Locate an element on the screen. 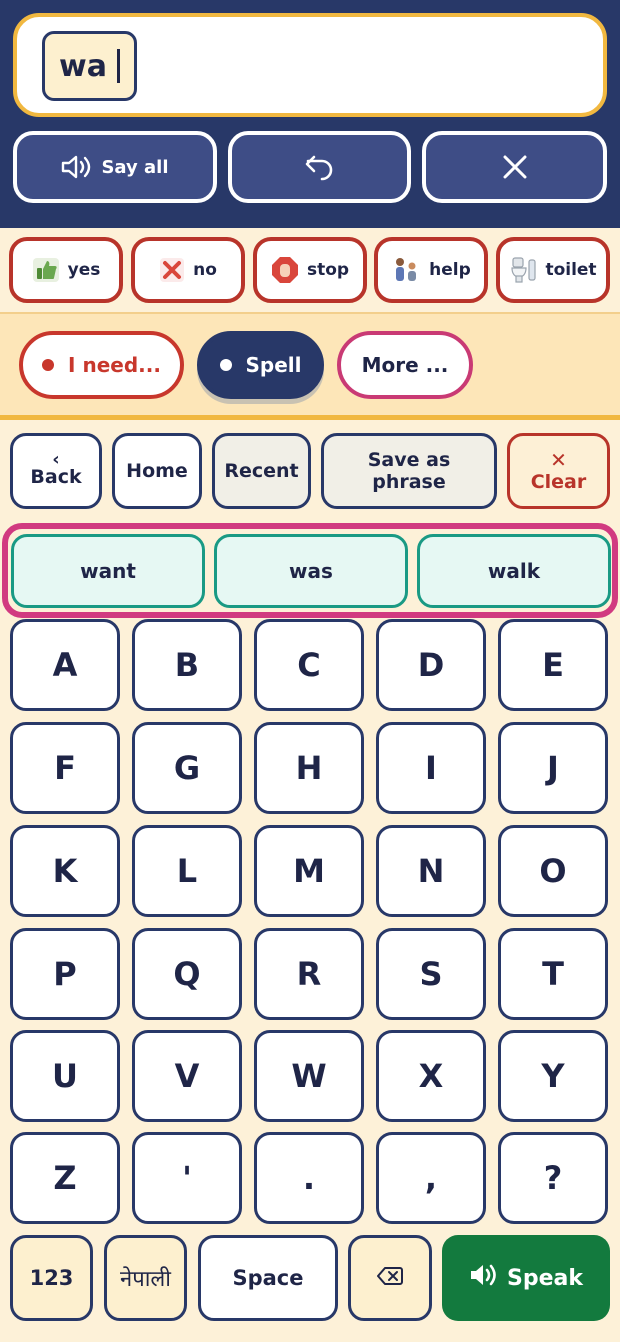  back-arrow-icon: ‹ is located at coordinates (56, 459).